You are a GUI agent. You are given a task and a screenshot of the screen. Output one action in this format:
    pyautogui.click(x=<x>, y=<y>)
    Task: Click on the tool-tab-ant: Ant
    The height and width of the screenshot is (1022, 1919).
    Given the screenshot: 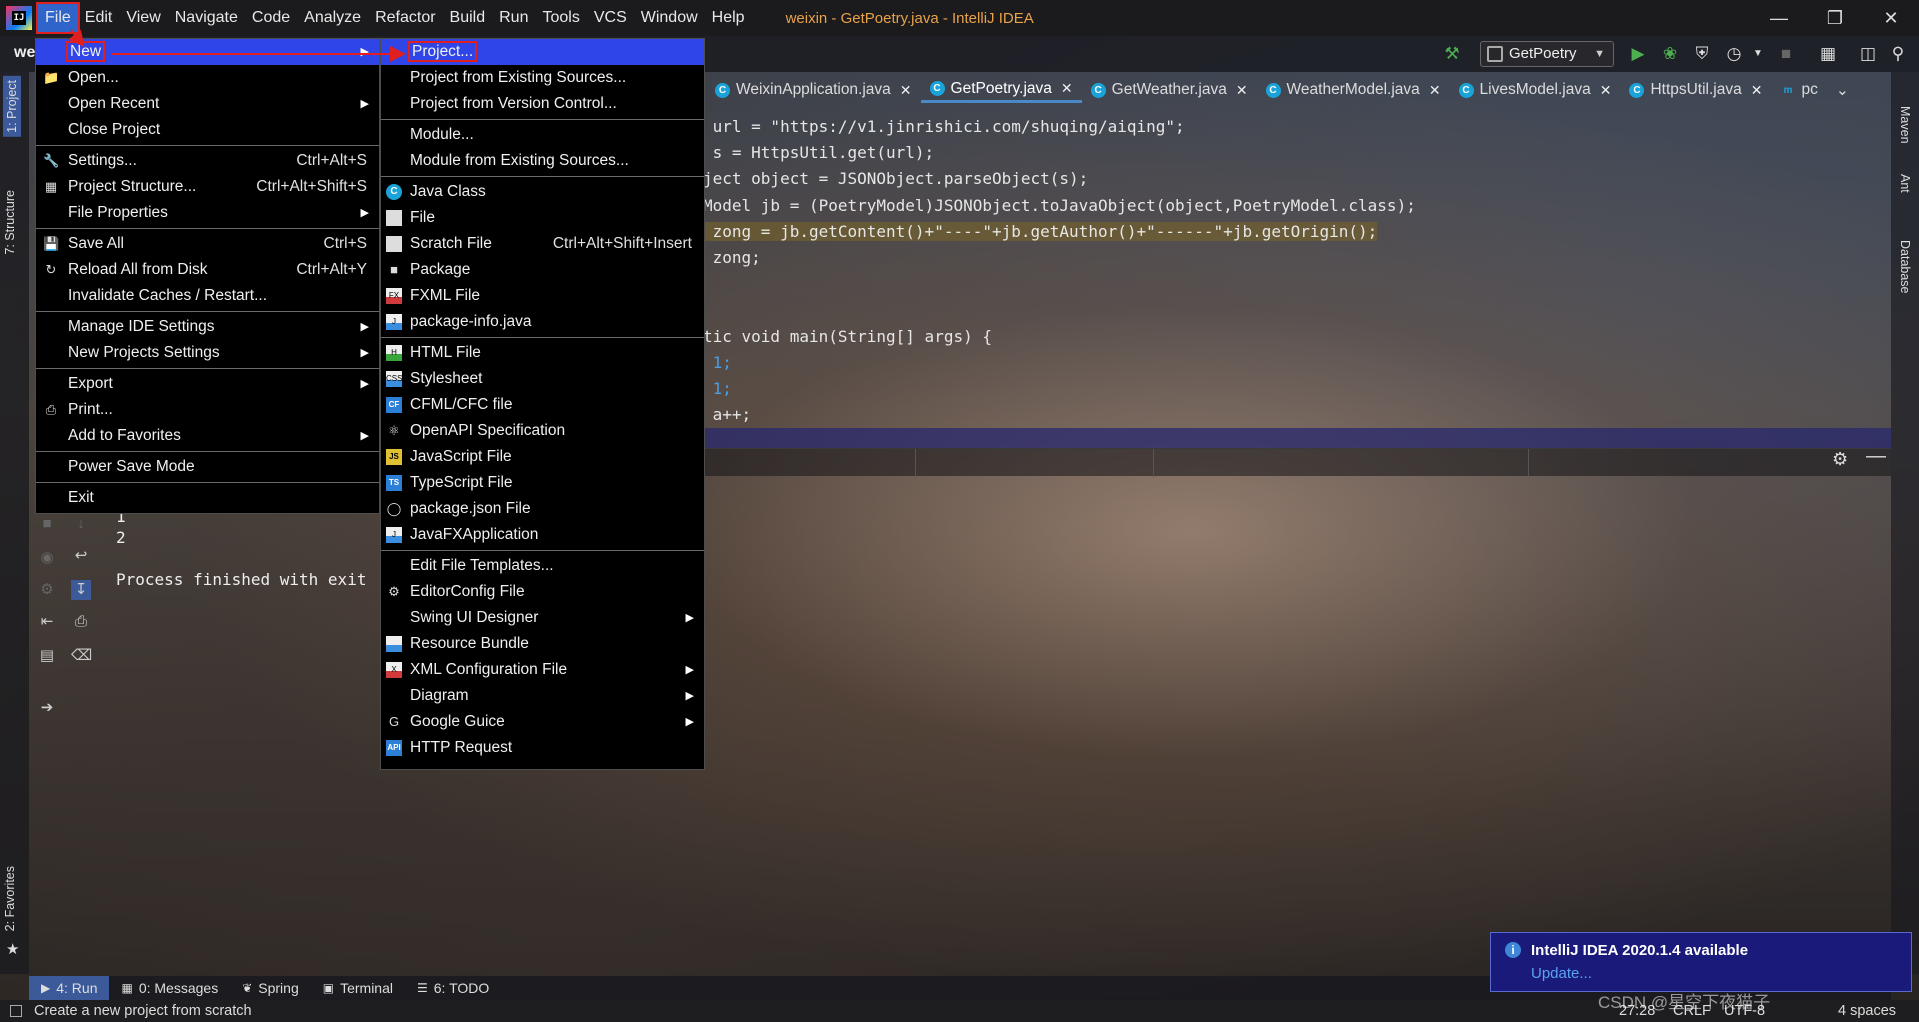 What is the action you would take?
    pyautogui.click(x=1905, y=183)
    